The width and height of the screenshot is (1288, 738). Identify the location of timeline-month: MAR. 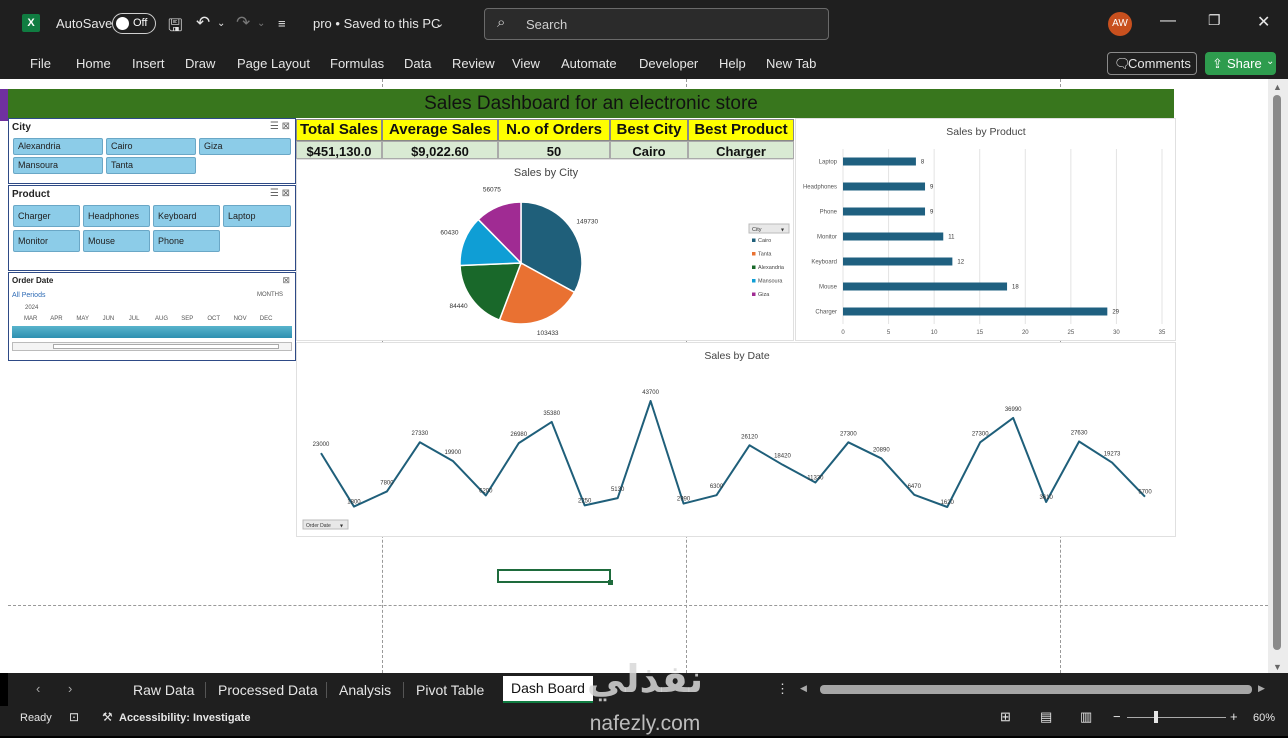
(30, 319).